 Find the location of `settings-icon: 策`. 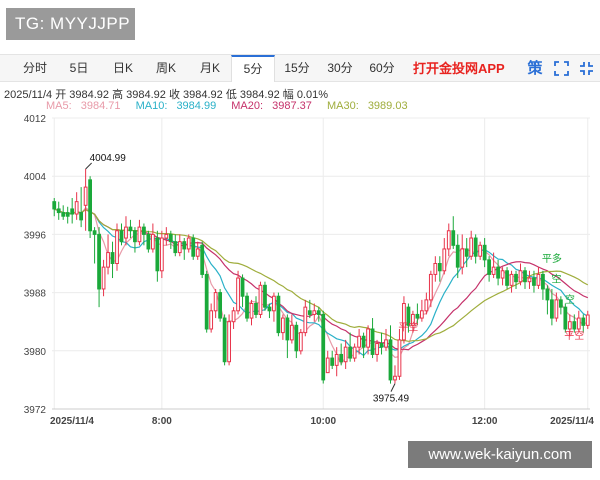

settings-icon: 策 is located at coordinates (535, 69).